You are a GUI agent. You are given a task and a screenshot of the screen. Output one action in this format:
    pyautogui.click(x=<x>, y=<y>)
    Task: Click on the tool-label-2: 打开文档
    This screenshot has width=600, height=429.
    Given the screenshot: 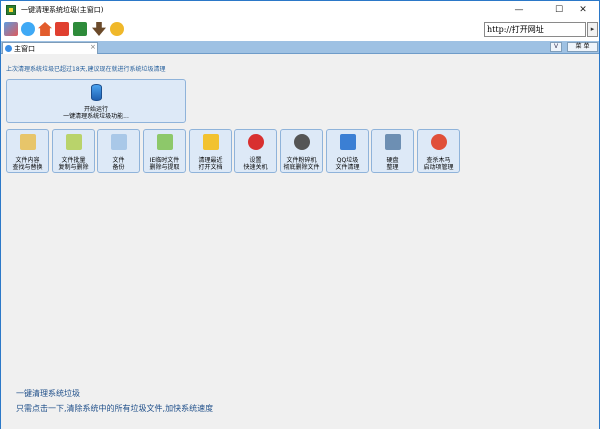 What is the action you would take?
    pyautogui.click(x=210, y=167)
    